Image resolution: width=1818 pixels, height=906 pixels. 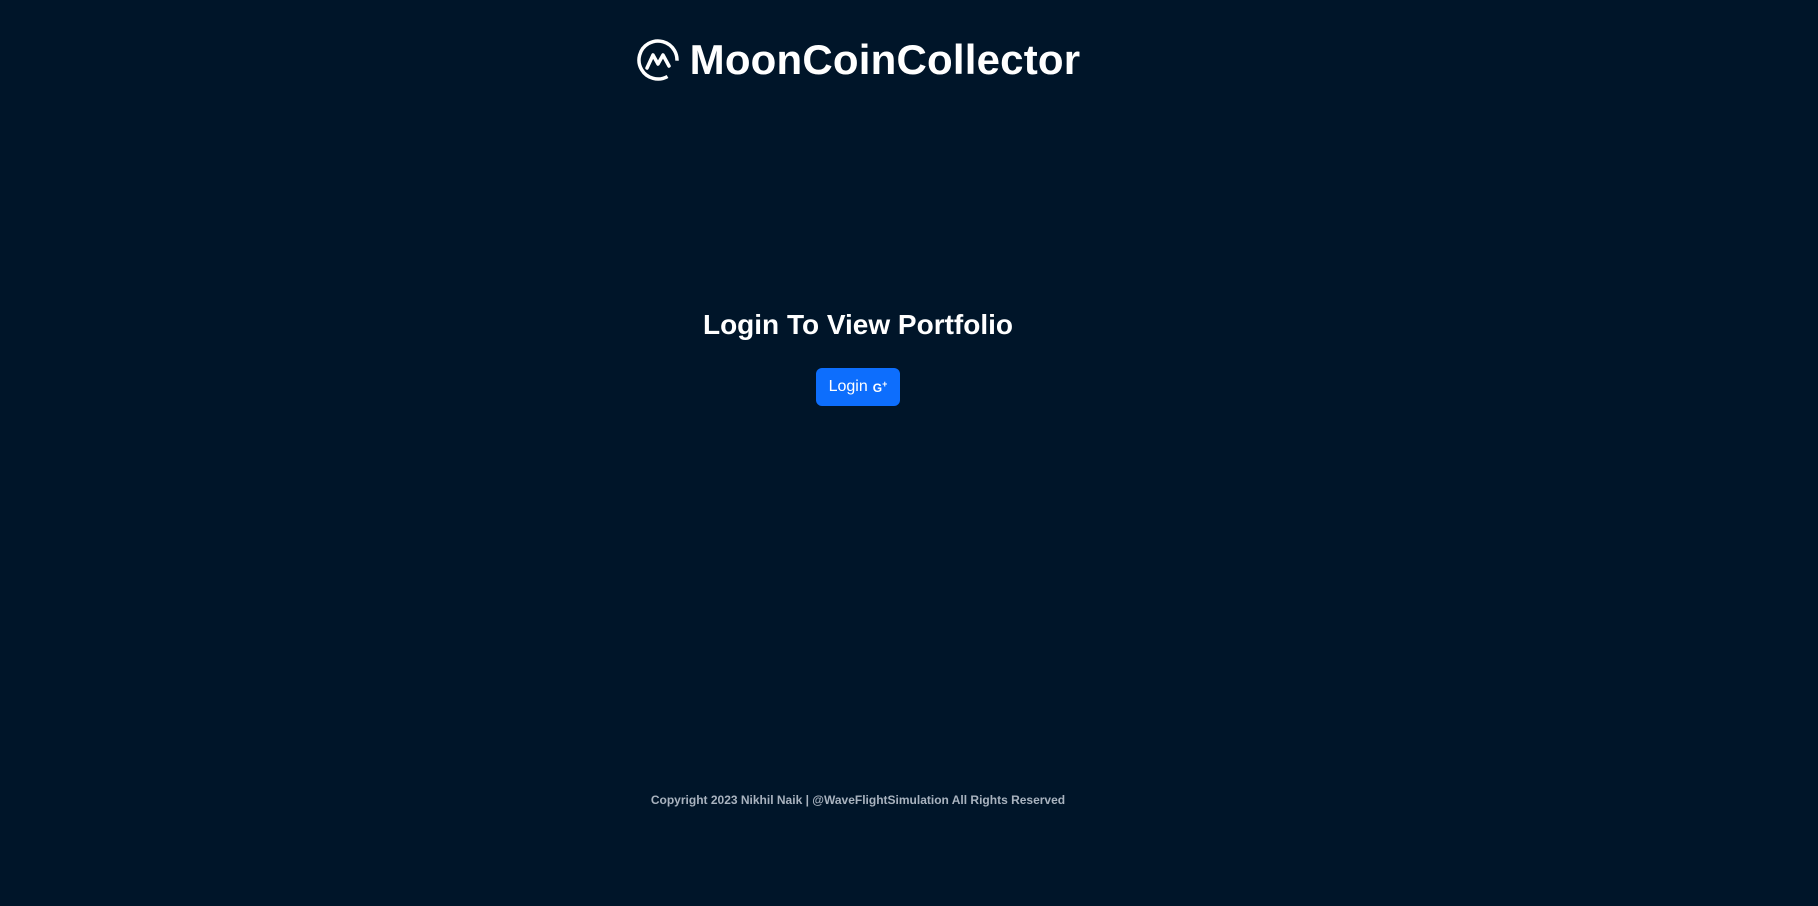 I want to click on main-content: Login To View Portfolio Login G+, so click(x=858, y=357).